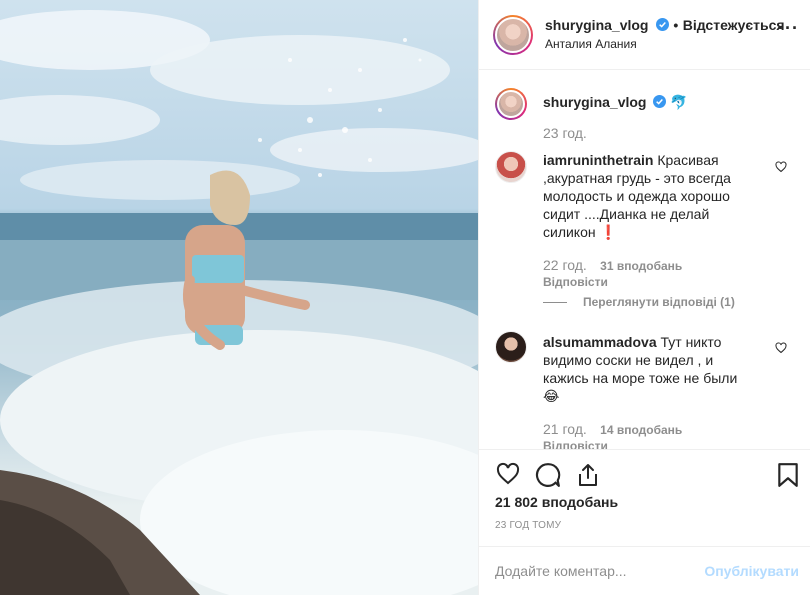  Describe the element at coordinates (565, 429) in the screenshot. I see `comment-time: 21 год.` at that location.